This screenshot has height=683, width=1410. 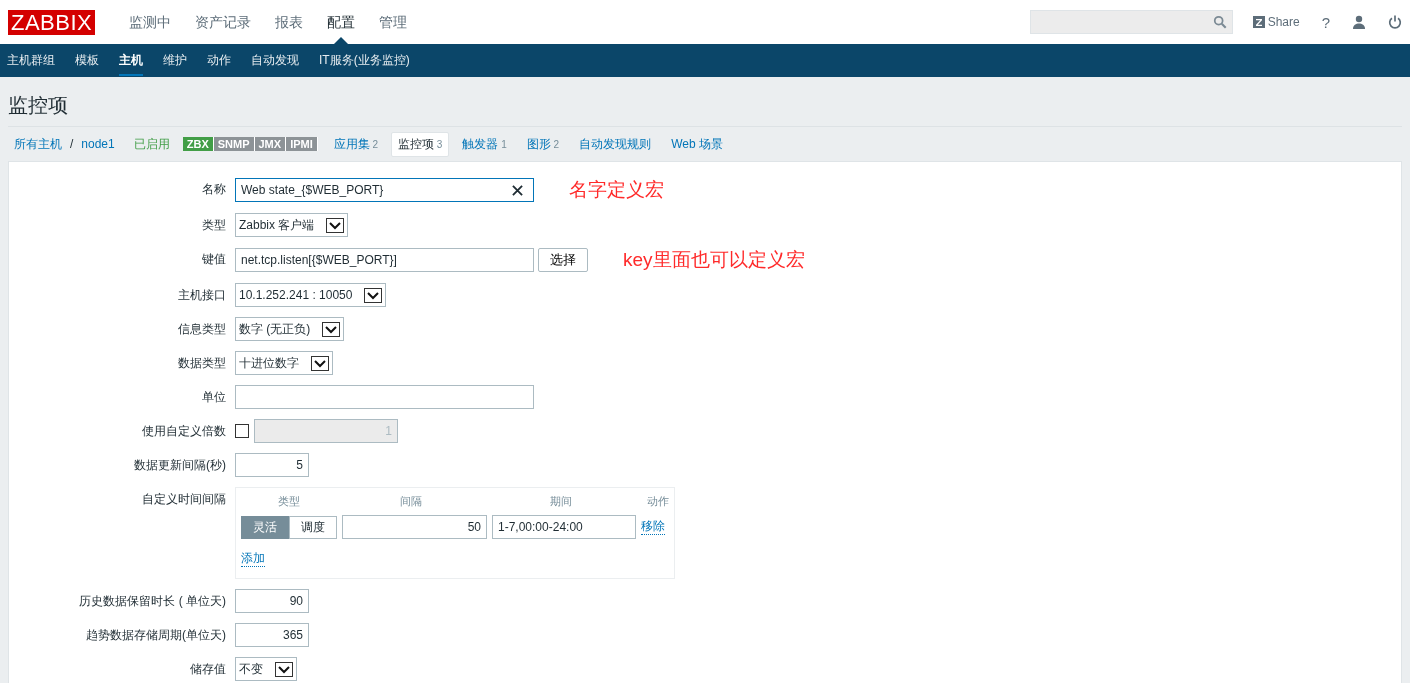 What do you see at coordinates (341, 22) in the screenshot?
I see `top-nav-item: 配置` at bounding box center [341, 22].